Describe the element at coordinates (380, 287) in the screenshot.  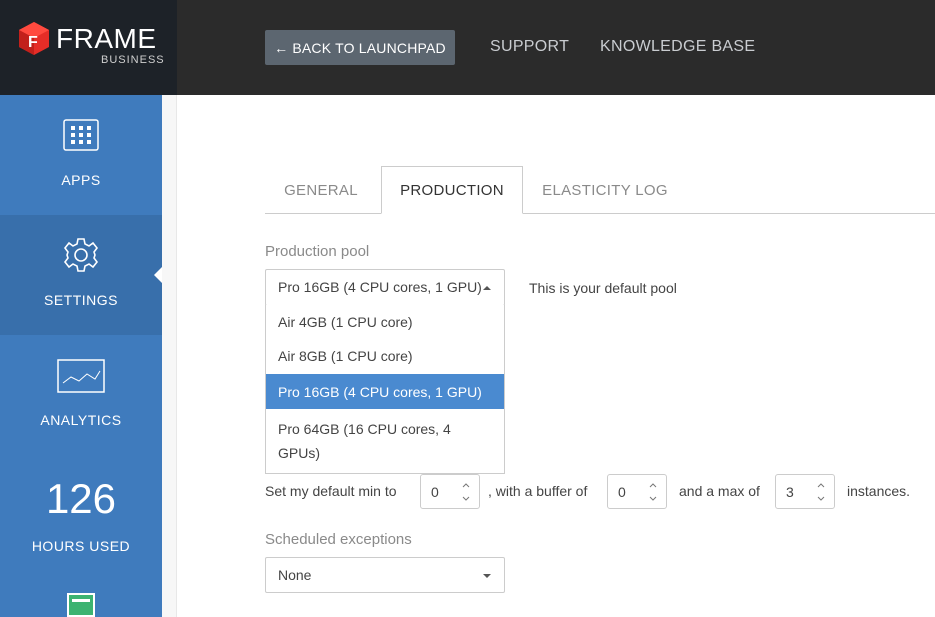
I see `production-pool-value: Pro 16GB (4 CPU cores, 1 GPU)` at that location.